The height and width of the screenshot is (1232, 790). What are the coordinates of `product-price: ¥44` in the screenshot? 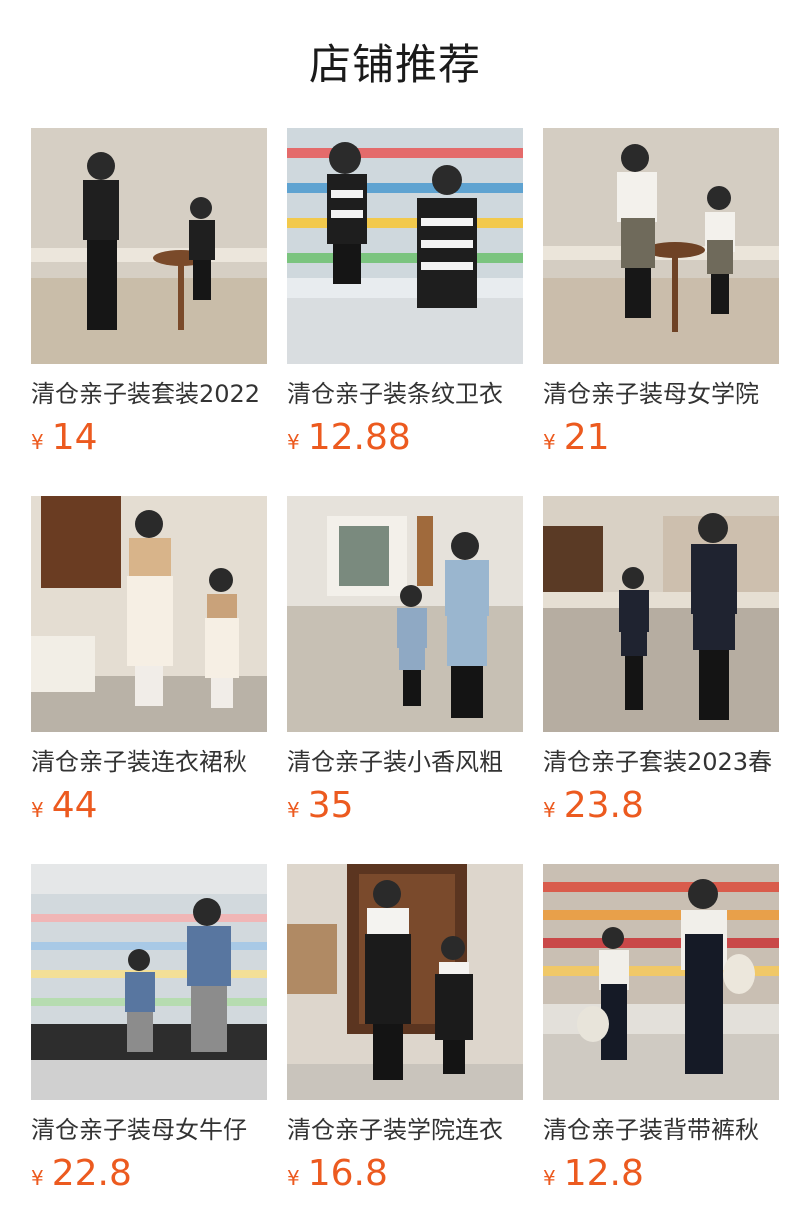 It's located at (149, 806).